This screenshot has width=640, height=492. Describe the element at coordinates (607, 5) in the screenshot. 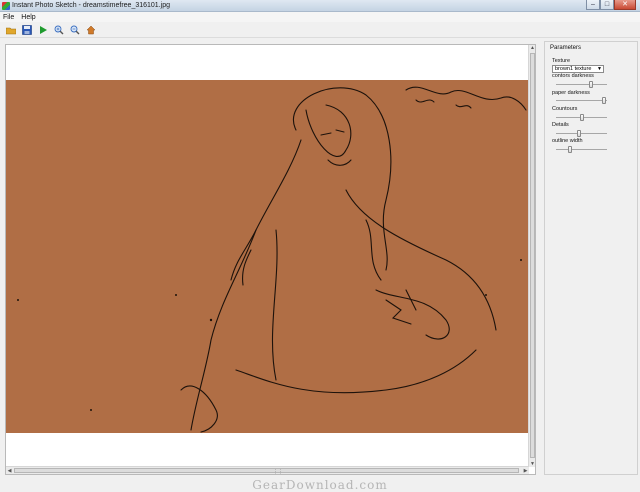

I see `maximize-button: □` at that location.